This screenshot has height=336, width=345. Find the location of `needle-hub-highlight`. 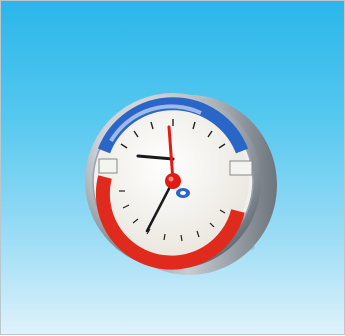

needle-hub-highlight is located at coordinates (171, 179).